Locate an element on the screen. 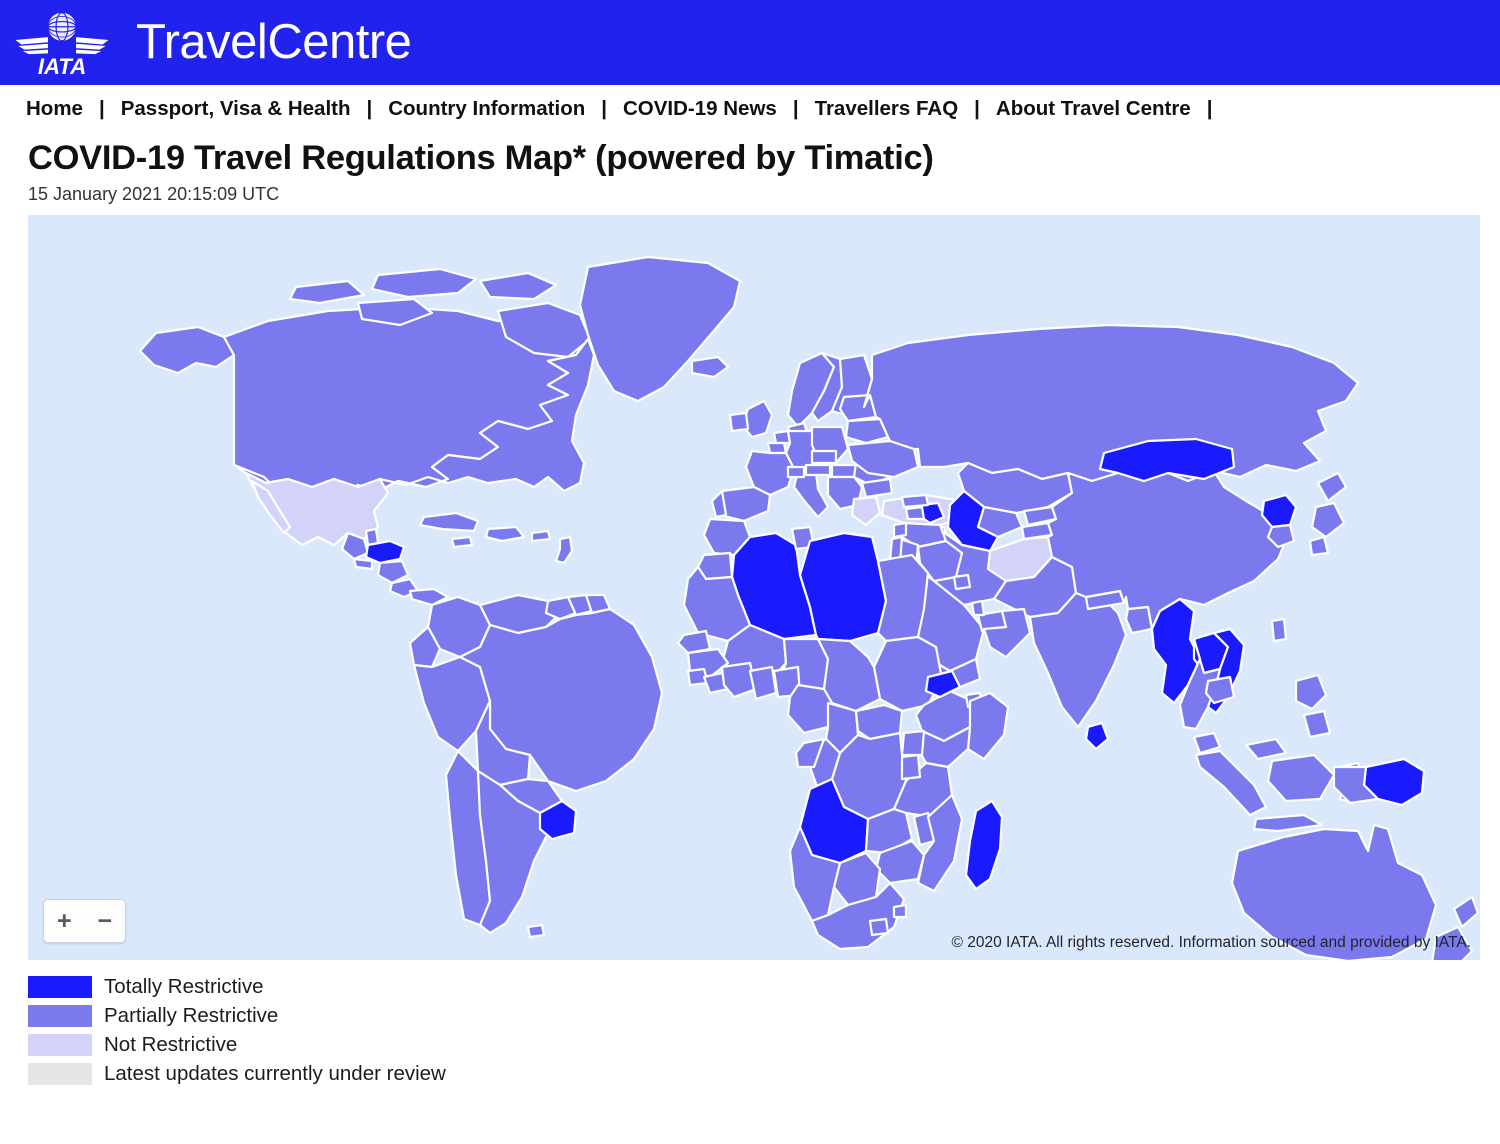 The image size is (1500, 1144). region-kuwait is located at coordinates (962, 582).